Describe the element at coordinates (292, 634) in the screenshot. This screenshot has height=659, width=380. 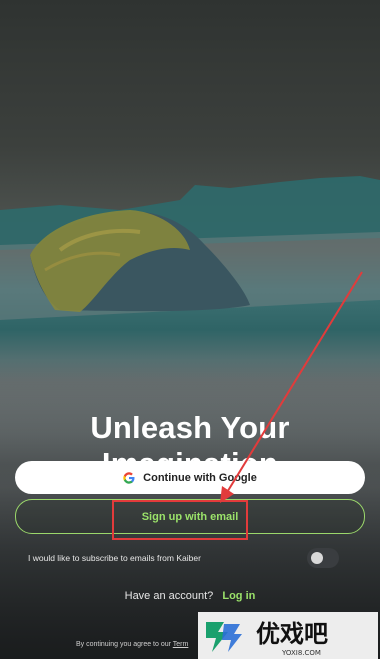
I see `watermark-name: 优戏吧` at that location.